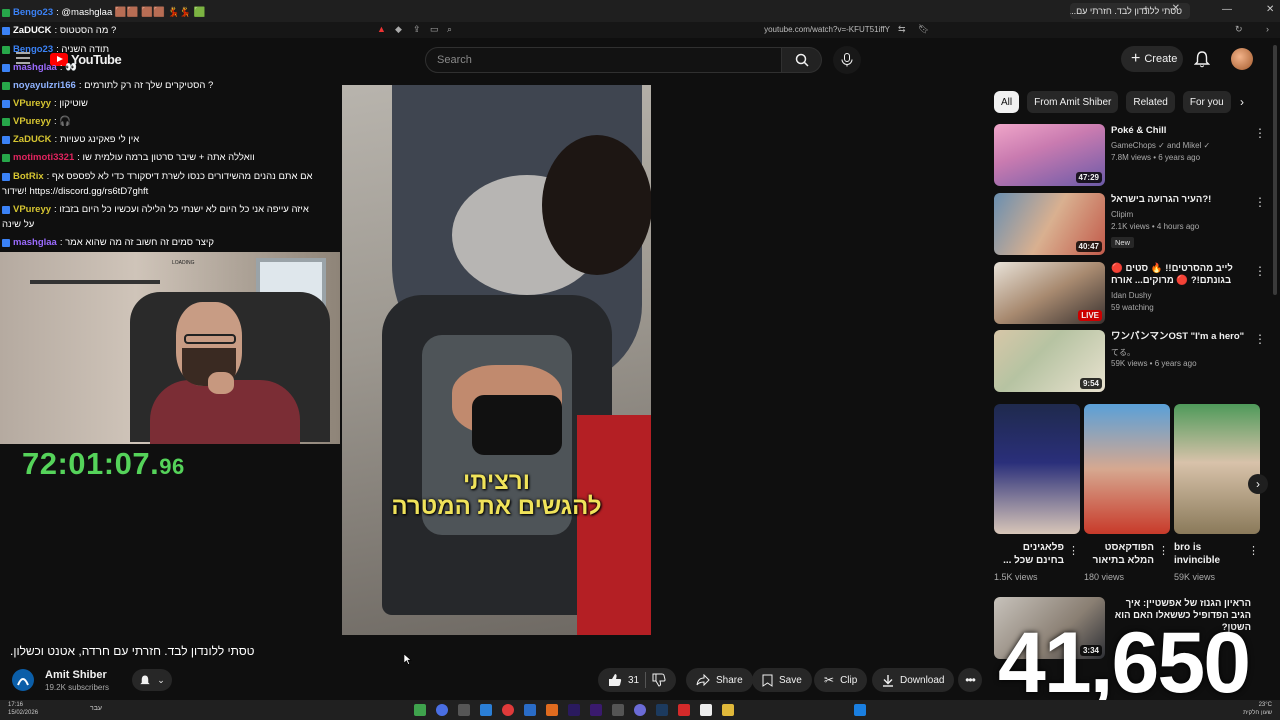 This screenshot has width=1280, height=720. I want to click on bookmark-icon: 🔖︎, so click(923, 29).